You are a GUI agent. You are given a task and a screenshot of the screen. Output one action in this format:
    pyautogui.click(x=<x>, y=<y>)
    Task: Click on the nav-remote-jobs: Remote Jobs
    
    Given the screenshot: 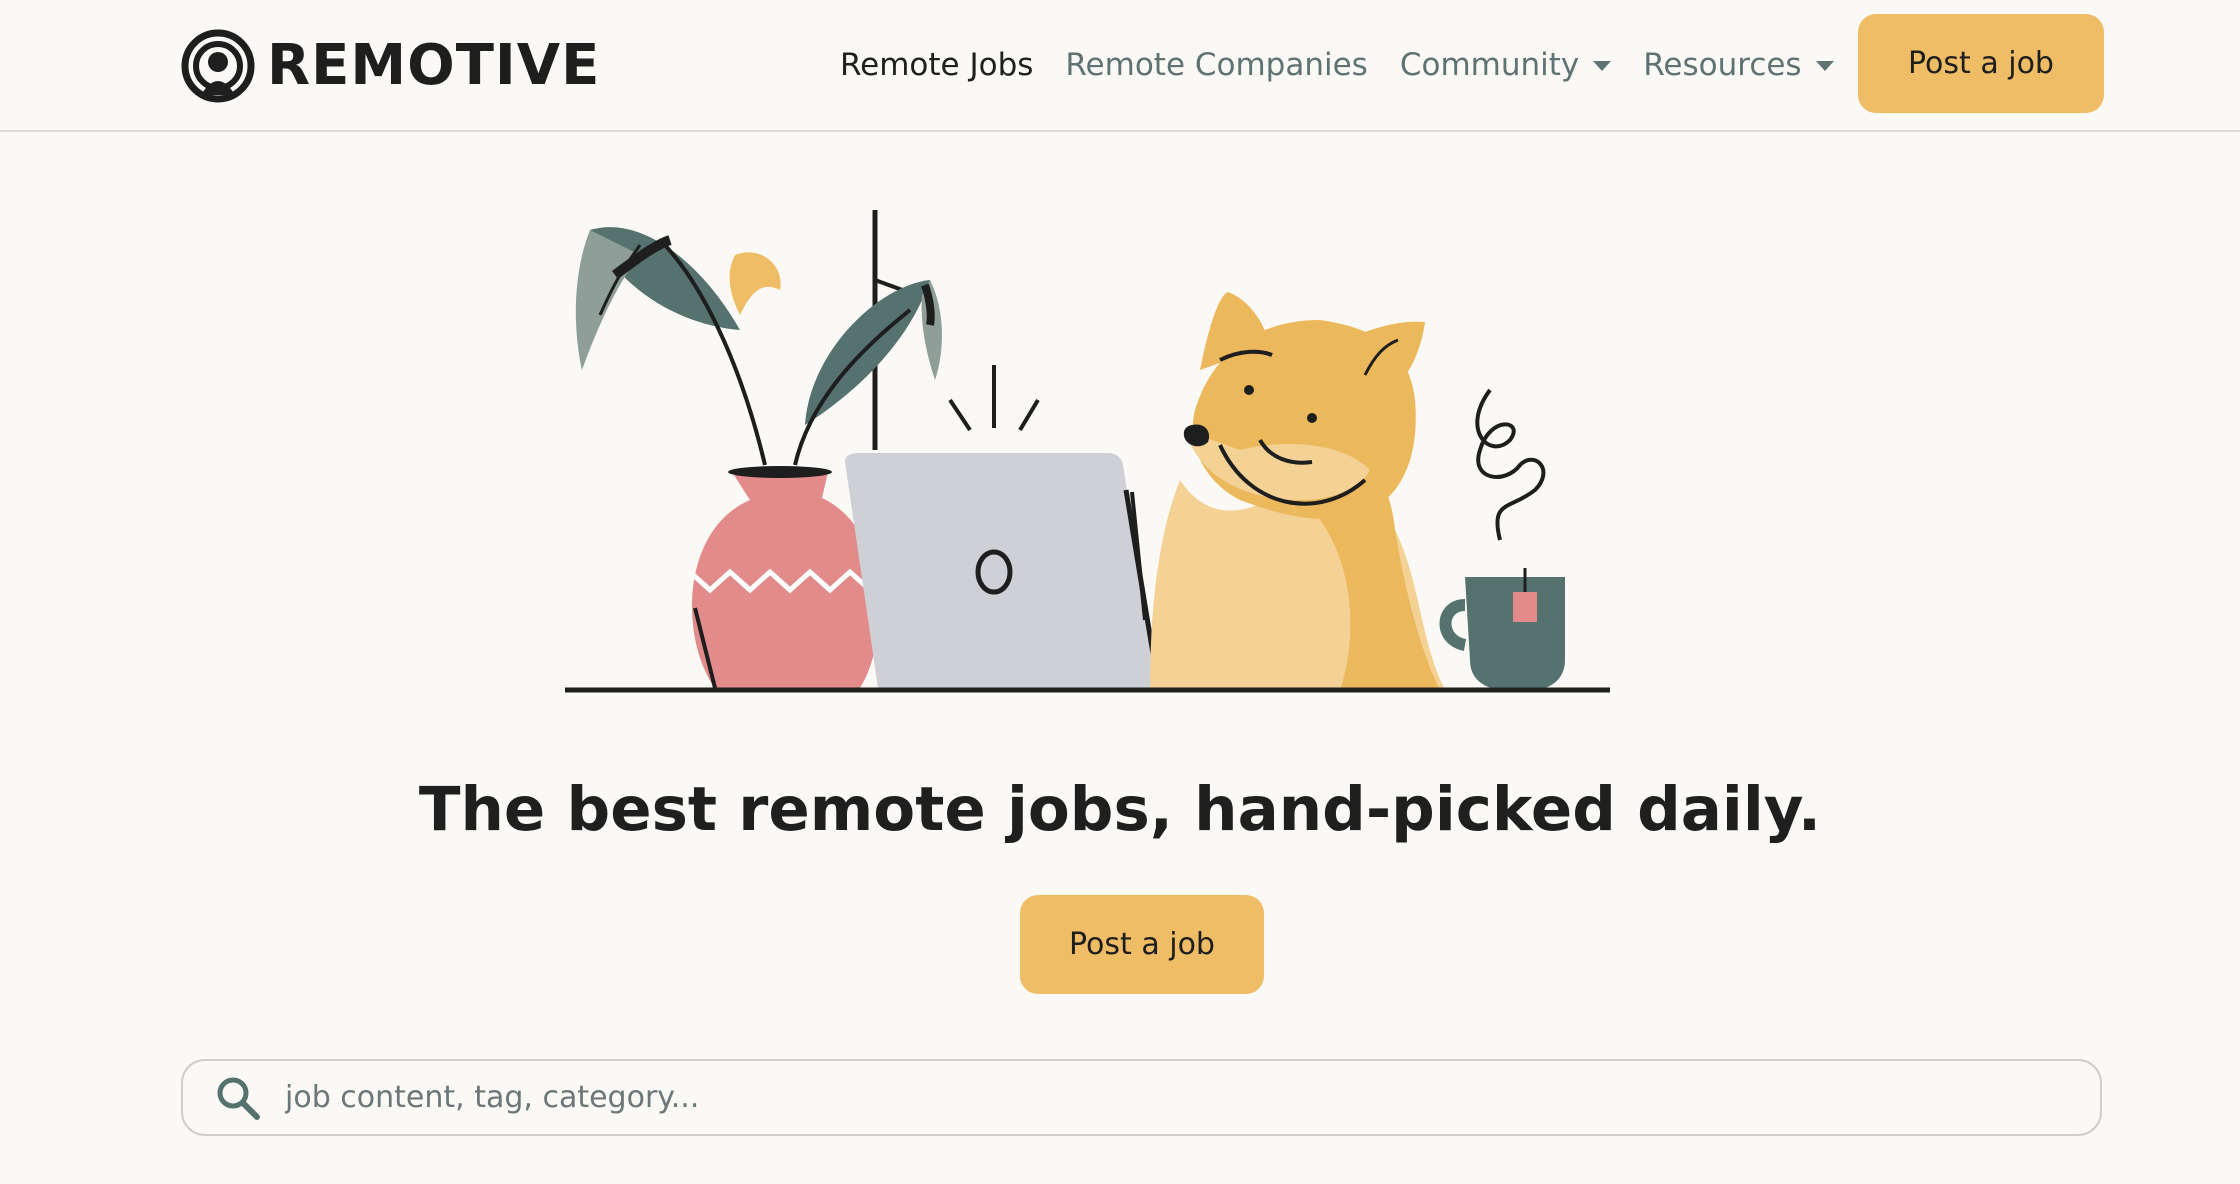 What is the action you would take?
    pyautogui.click(x=936, y=65)
    